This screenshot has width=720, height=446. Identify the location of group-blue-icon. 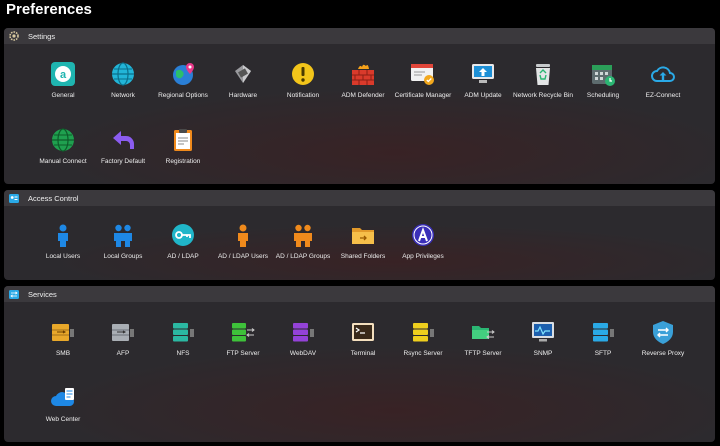
(123, 235).